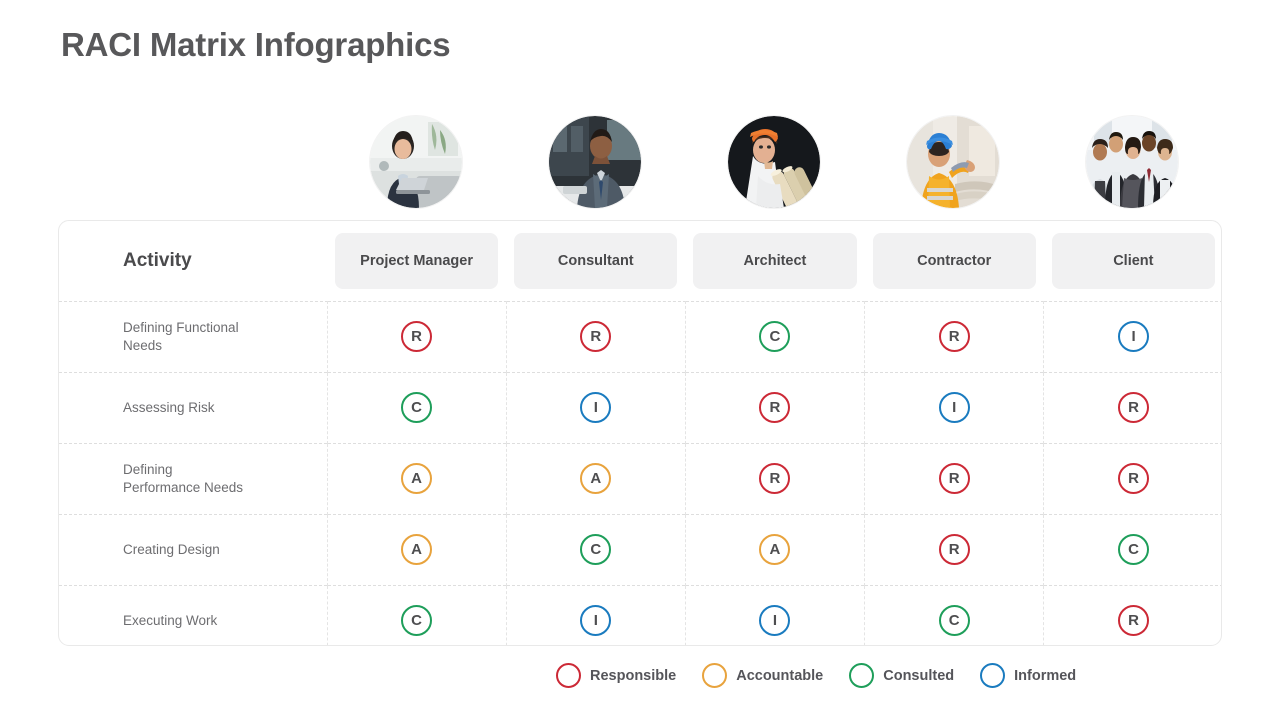 This screenshot has width=1280, height=720. I want to click on legend-label: Responsible, so click(633, 675).